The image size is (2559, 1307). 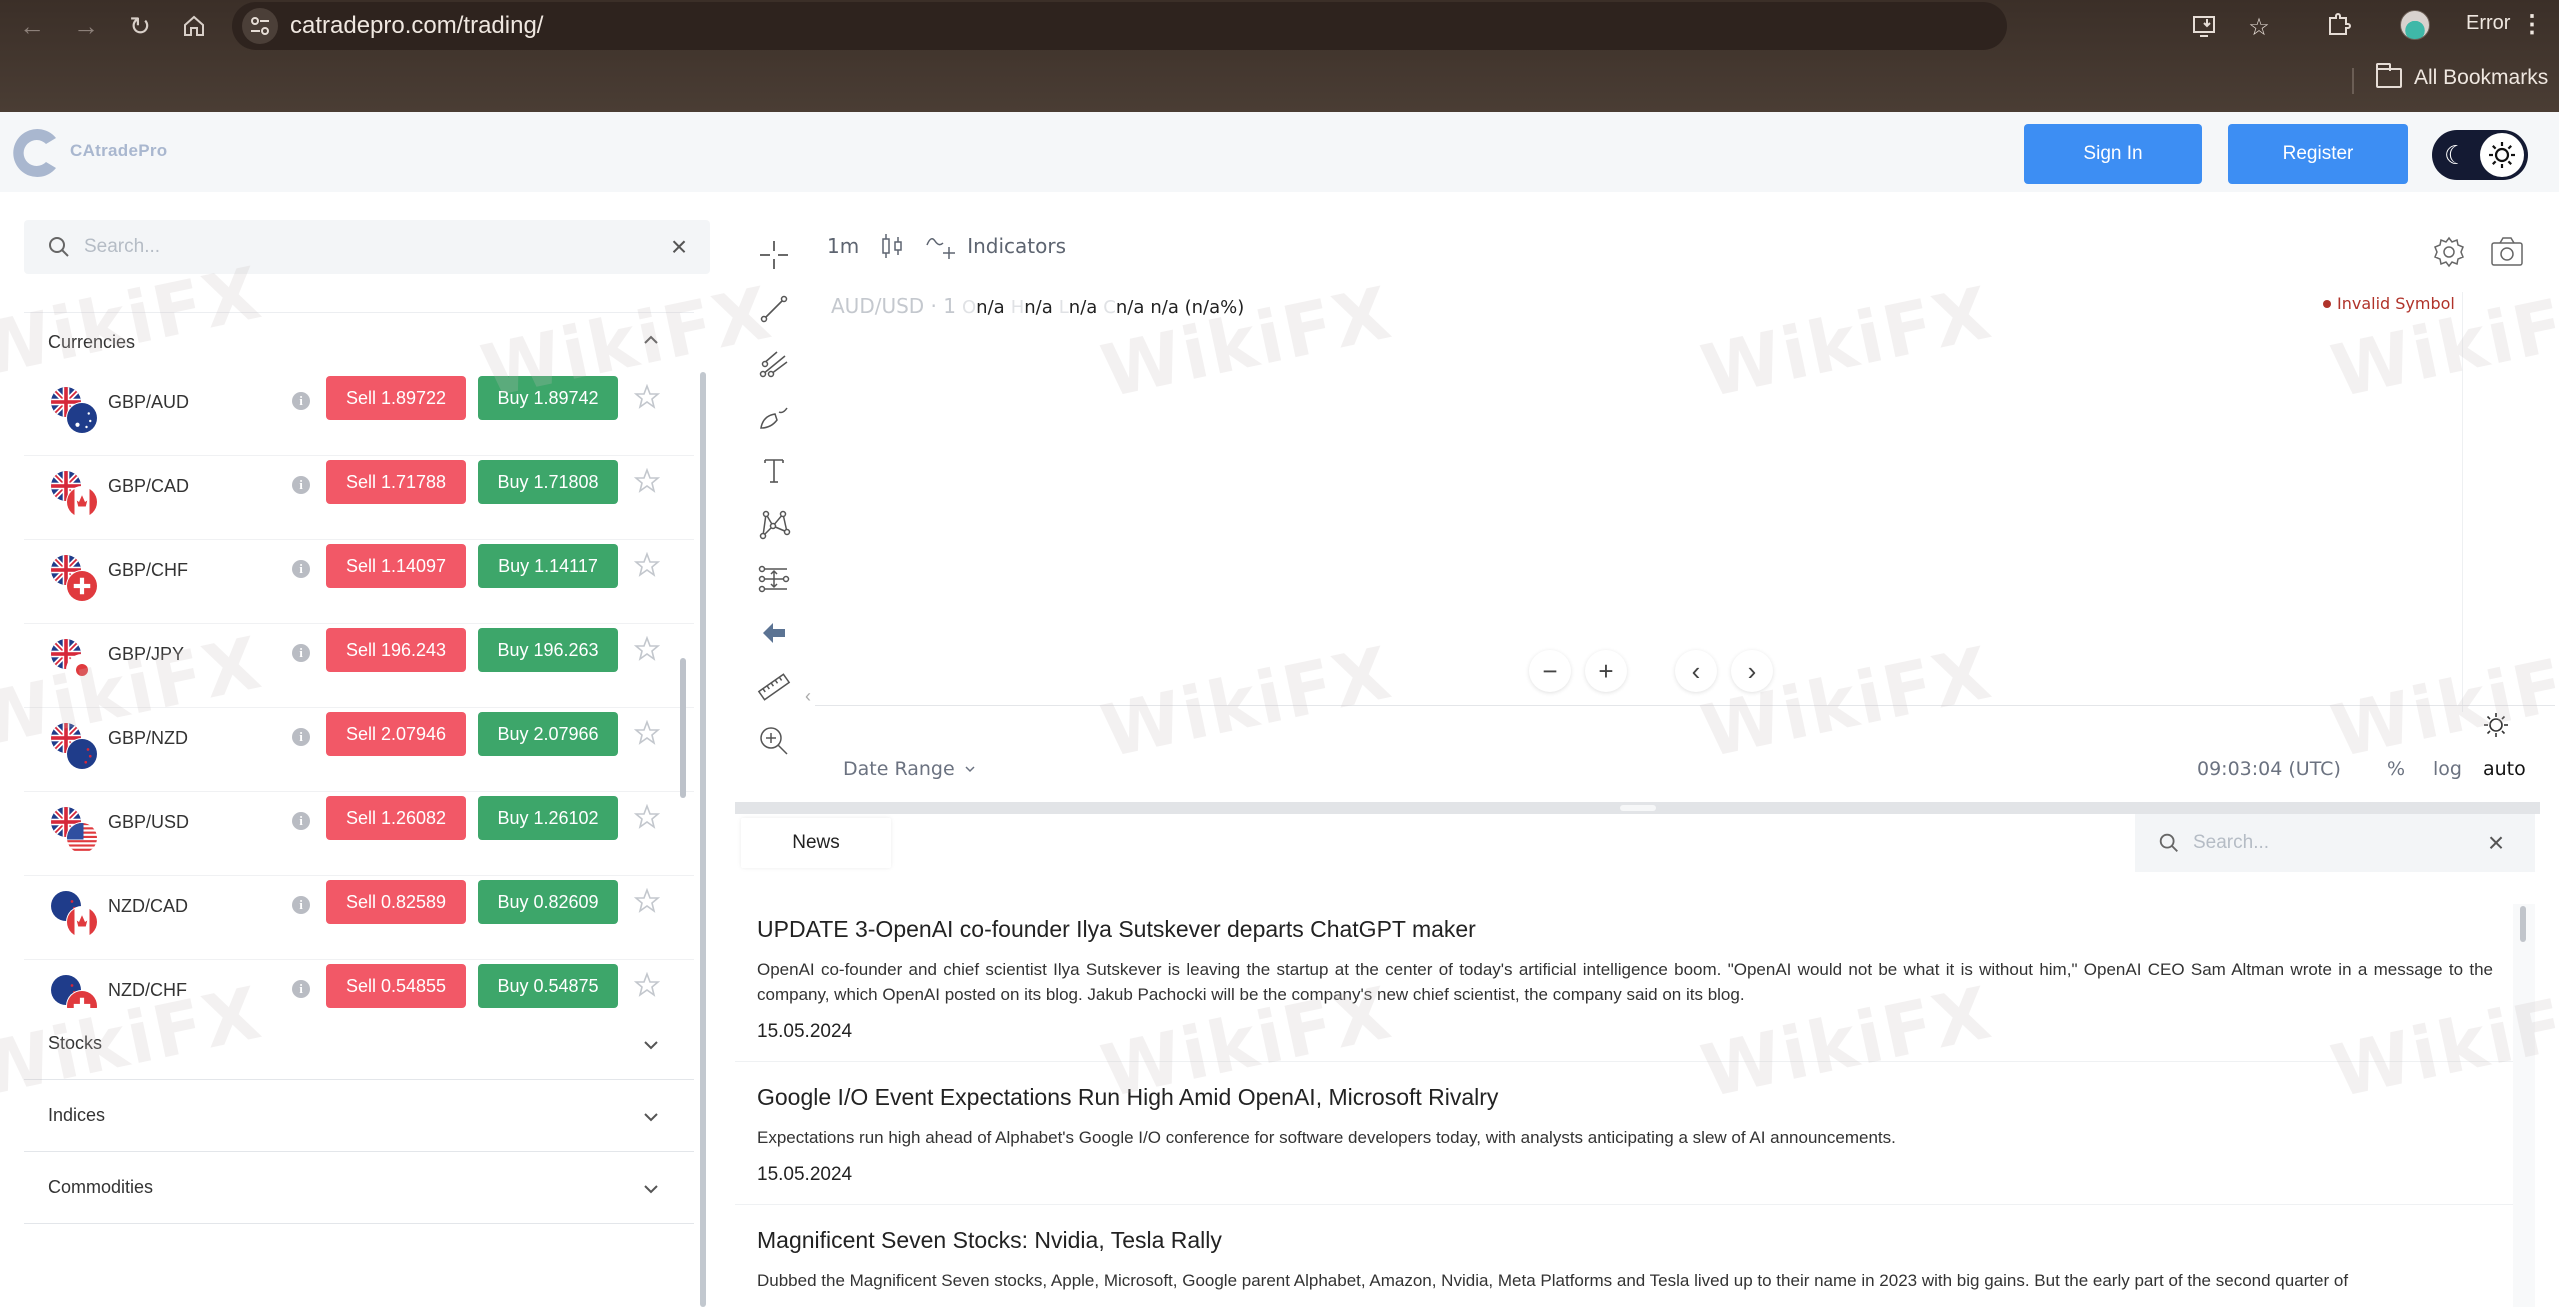 What do you see at coordinates (396, 398) in the screenshot?
I see `sell-button: Sell 1.89722` at bounding box center [396, 398].